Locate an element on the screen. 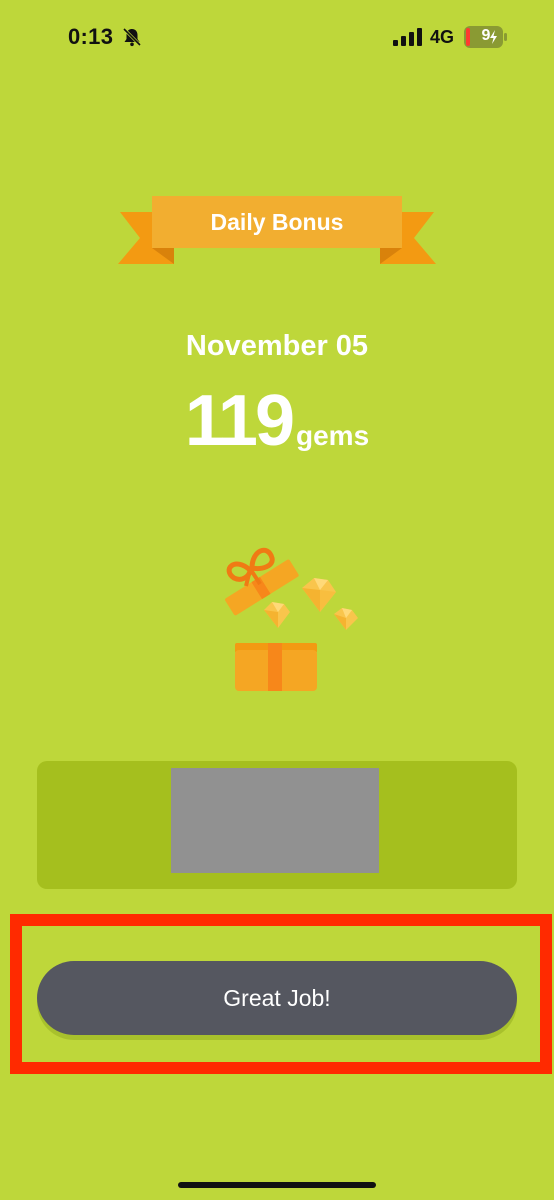 Image resolution: width=554 pixels, height=1200 pixels. gift-box-icon is located at coordinates (291, 619).